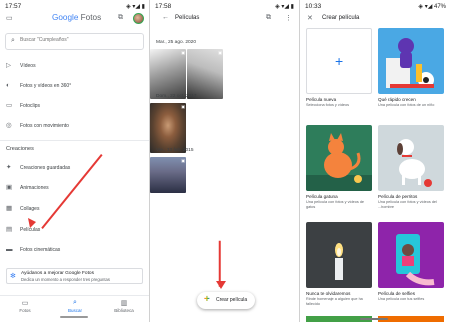  I want to click on menu-item-label: Fotos con movimiento, so click(44, 126).